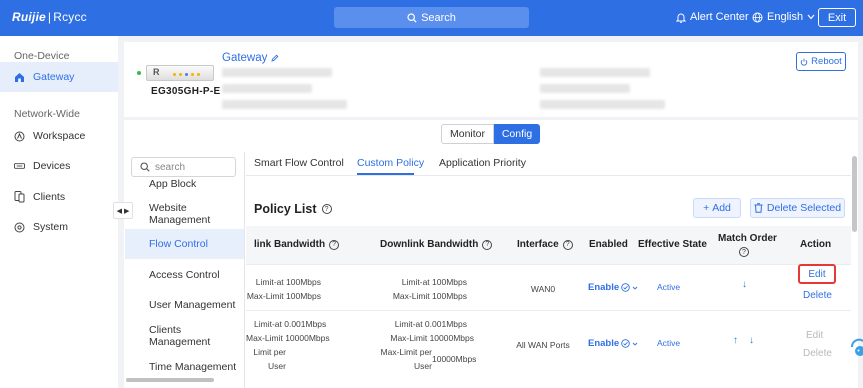 This screenshot has width=863, height=388. Describe the element at coordinates (244, 270) in the screenshot. I see `submenu-divider` at that location.